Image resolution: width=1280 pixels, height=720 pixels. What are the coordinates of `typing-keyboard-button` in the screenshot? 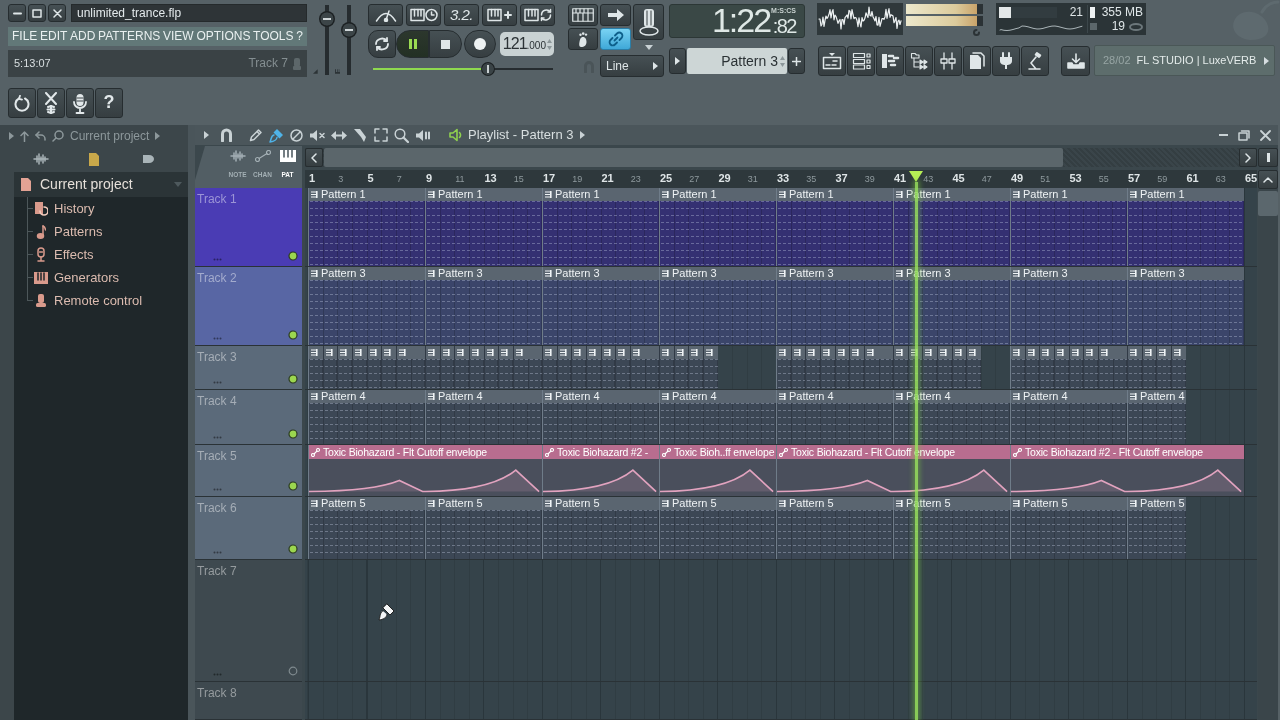 It's located at (423, 15).